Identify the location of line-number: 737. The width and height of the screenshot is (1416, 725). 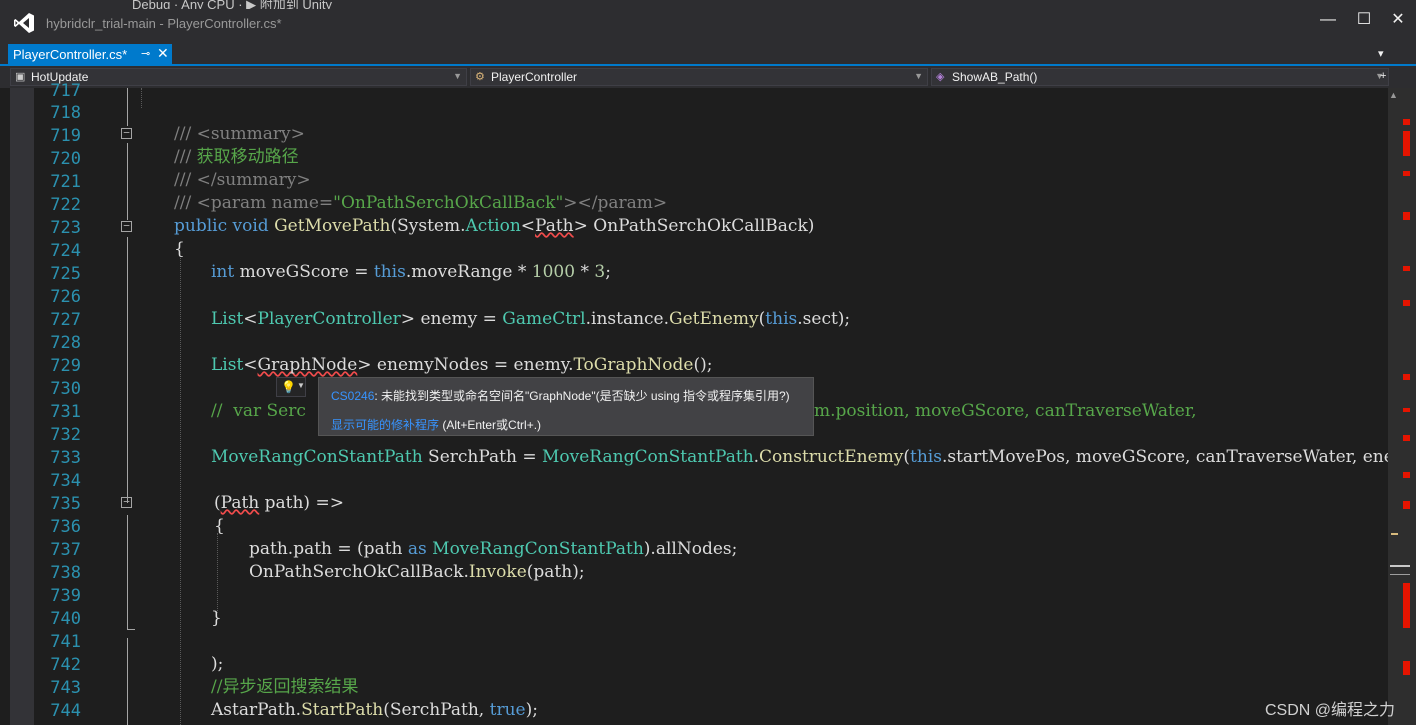
(65, 550).